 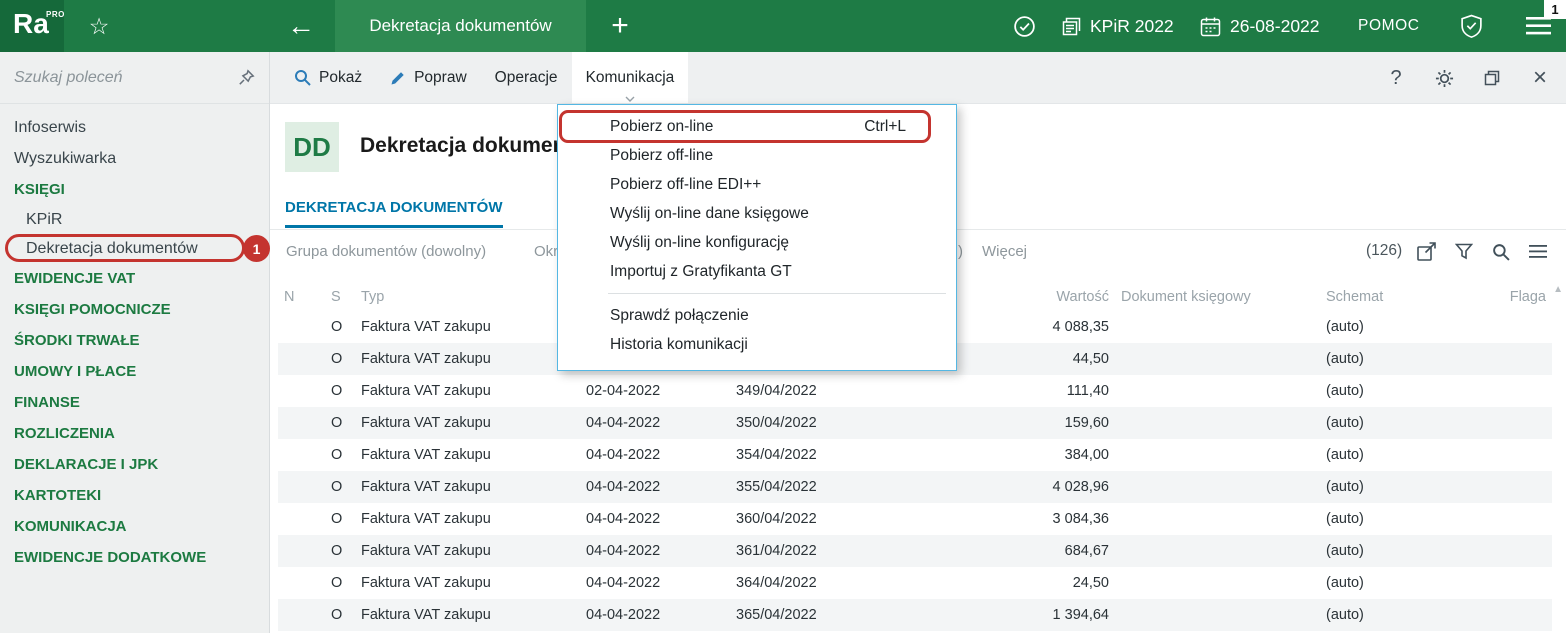 I want to click on column-header-typ: Typ, so click(x=467, y=296).